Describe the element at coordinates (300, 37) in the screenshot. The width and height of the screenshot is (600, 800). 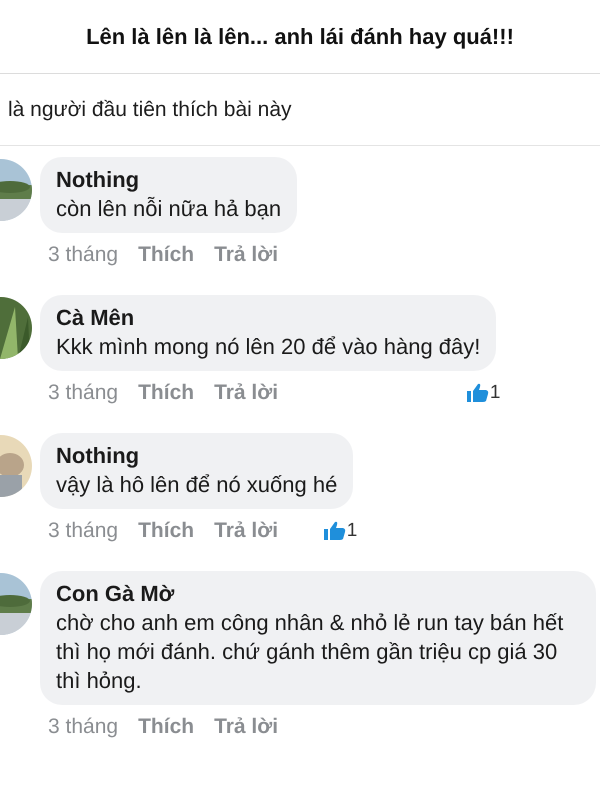
I see `post-title: Lên là lên là lên... anh lái đánh hay quá!!!` at that location.